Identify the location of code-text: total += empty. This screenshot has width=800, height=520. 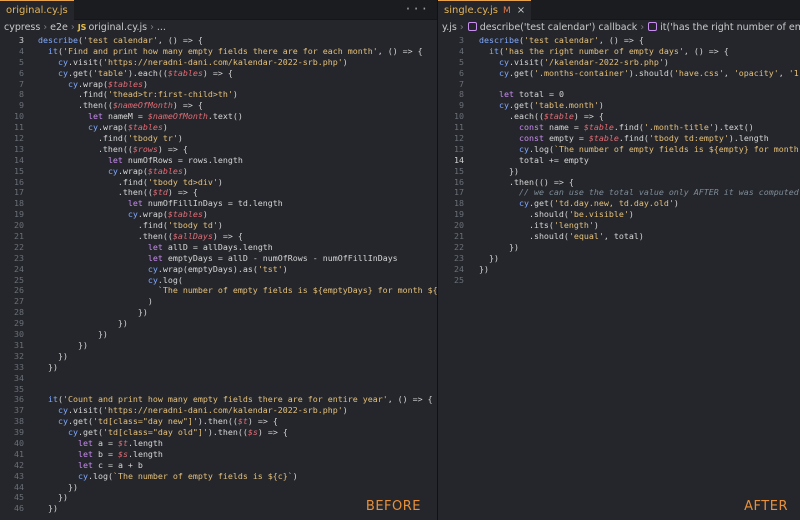
(534, 159).